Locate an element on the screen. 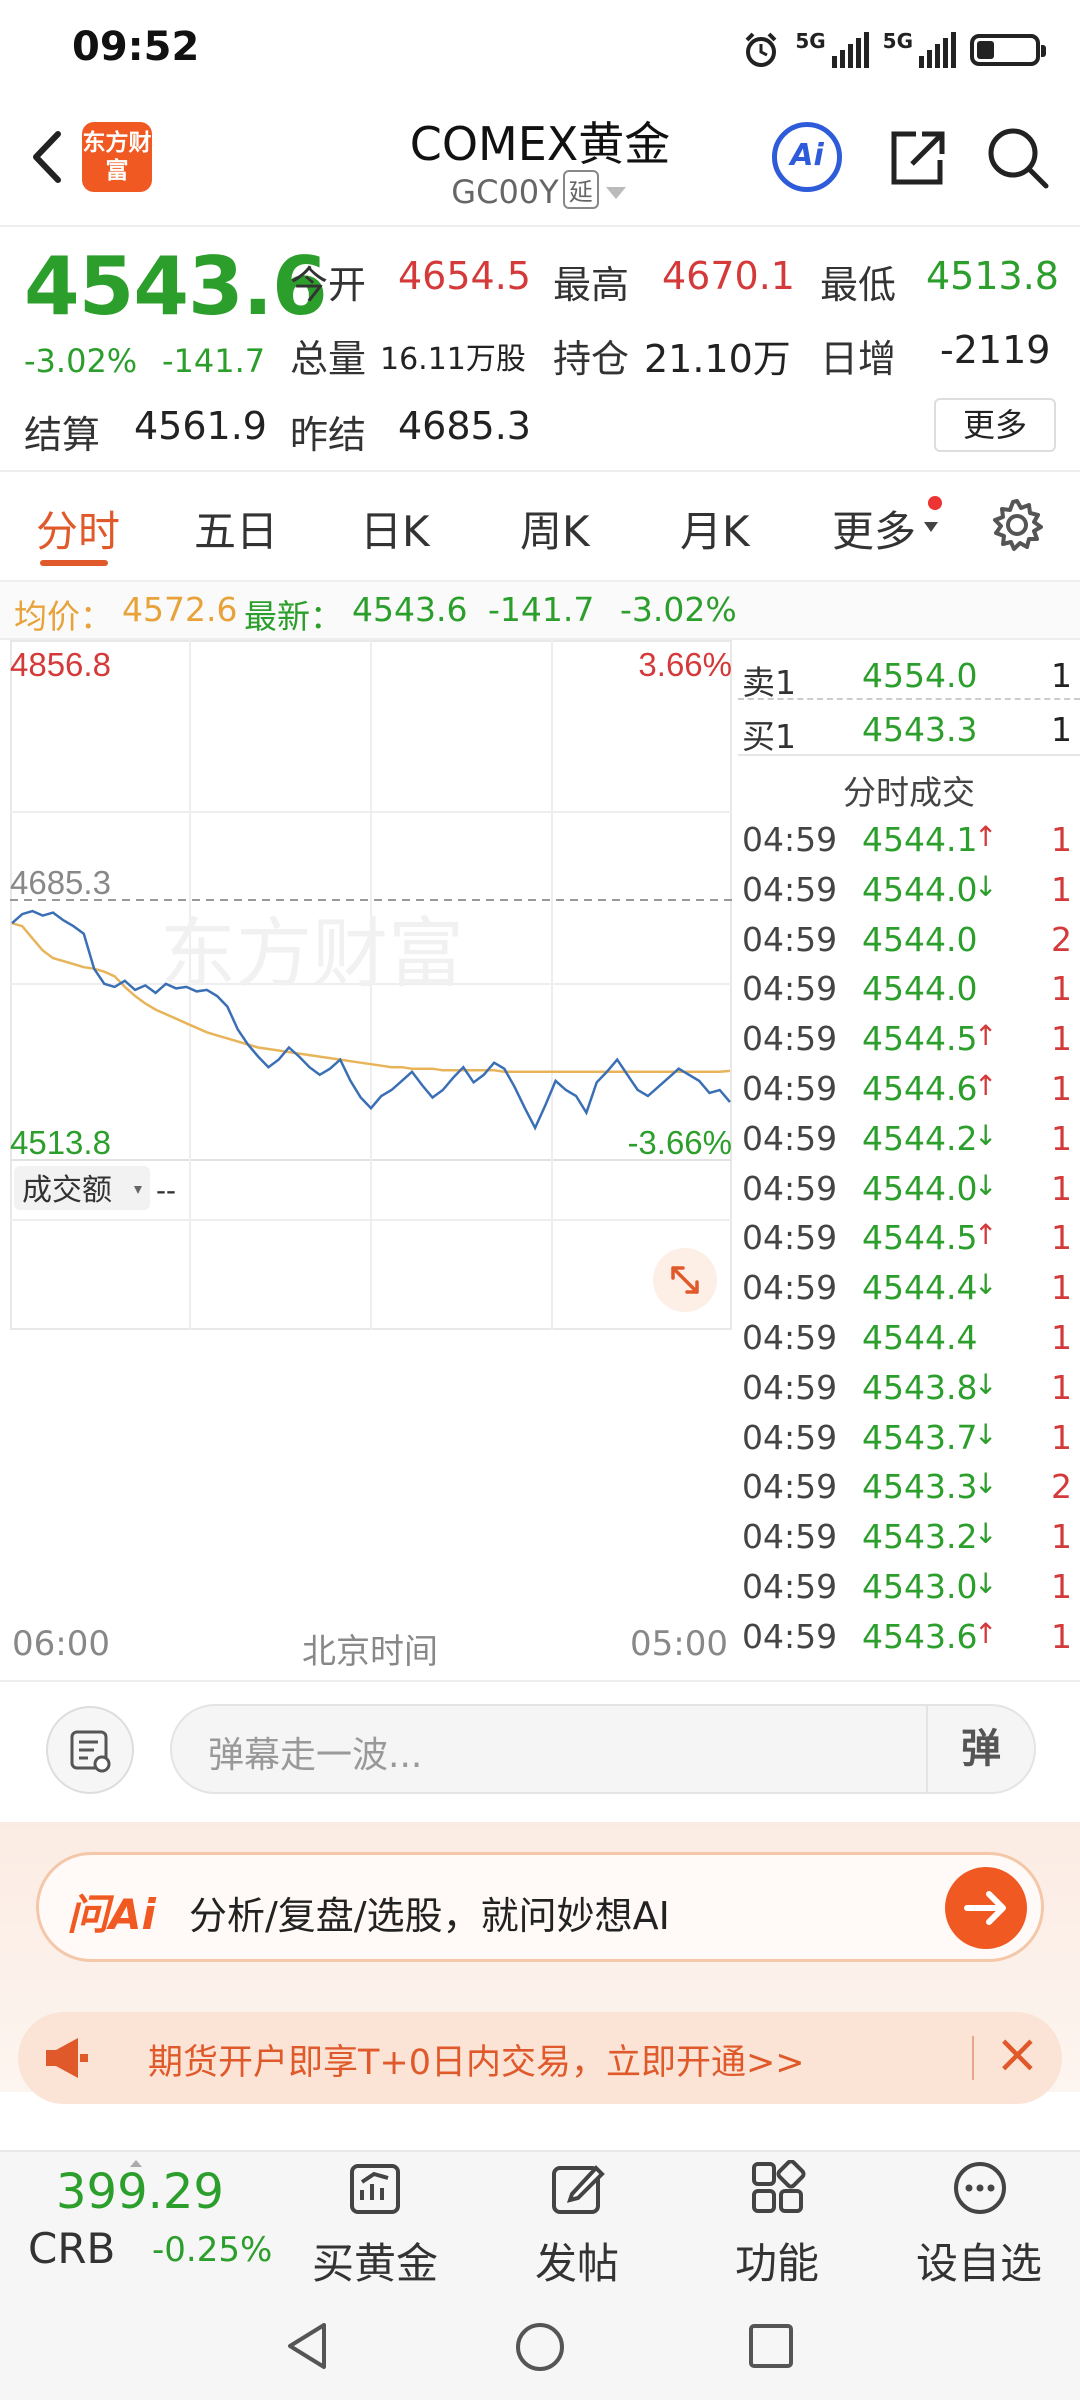 Image resolution: width=1080 pixels, height=2400 pixels. trade-row: 04:59 4544.2 ↓ 1 is located at coordinates (909, 1136).